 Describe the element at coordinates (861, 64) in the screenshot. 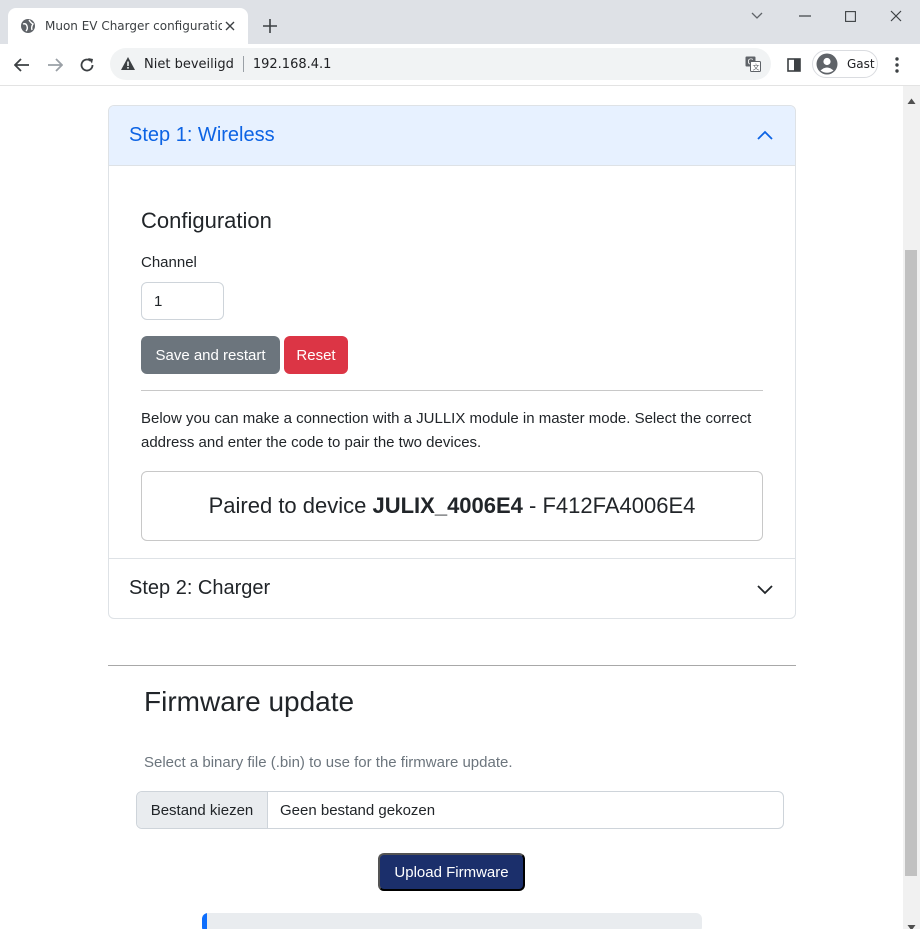

I see `profile-label: Gast` at that location.